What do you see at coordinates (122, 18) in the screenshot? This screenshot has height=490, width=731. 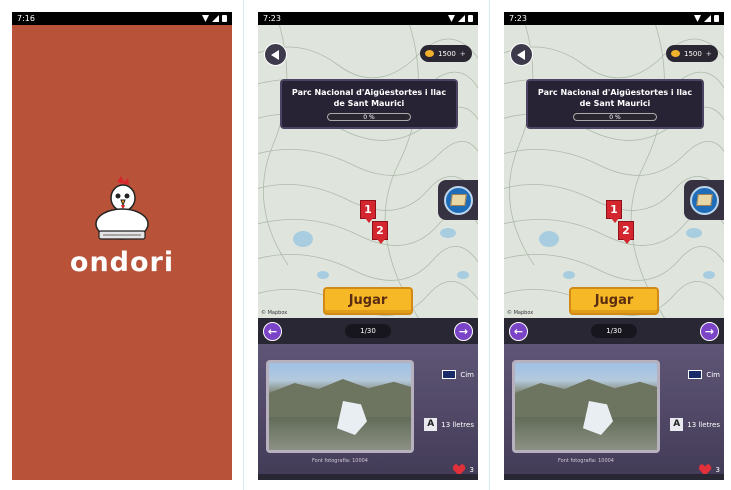 I see `status-bar: 7:16` at bounding box center [122, 18].